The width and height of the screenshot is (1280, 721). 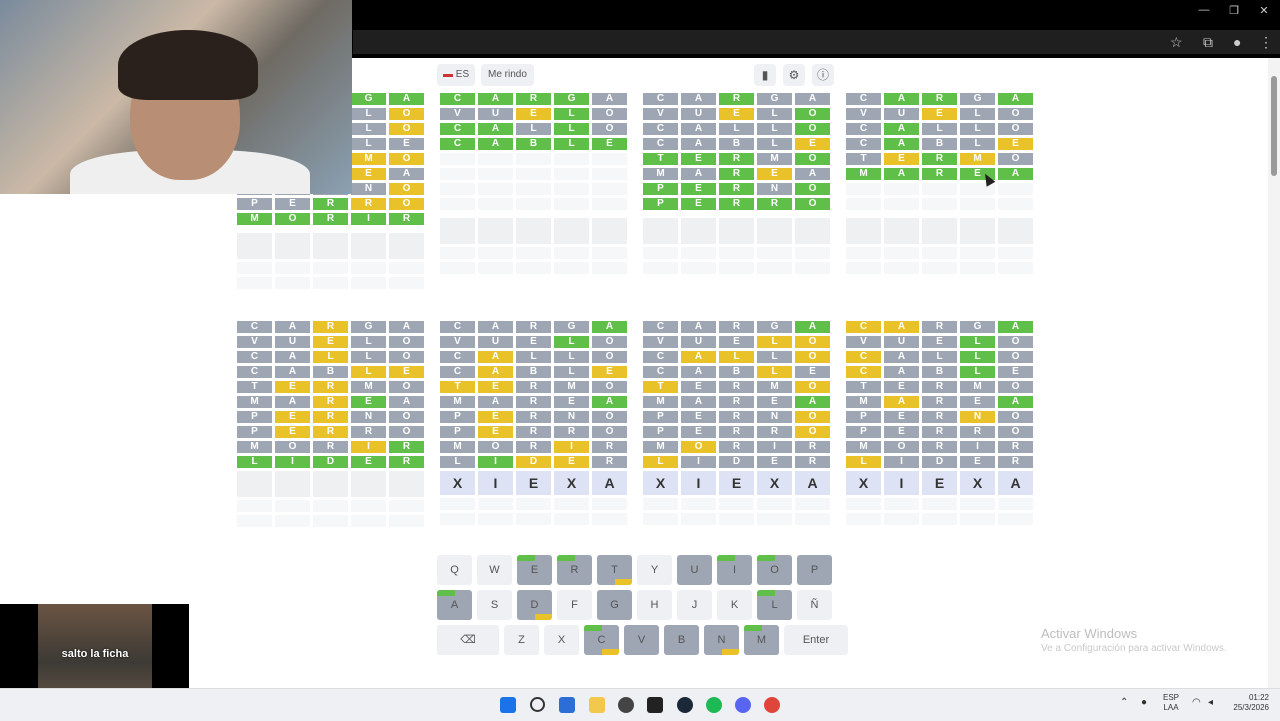 I want to click on key-l: L, so click(x=774, y=605).